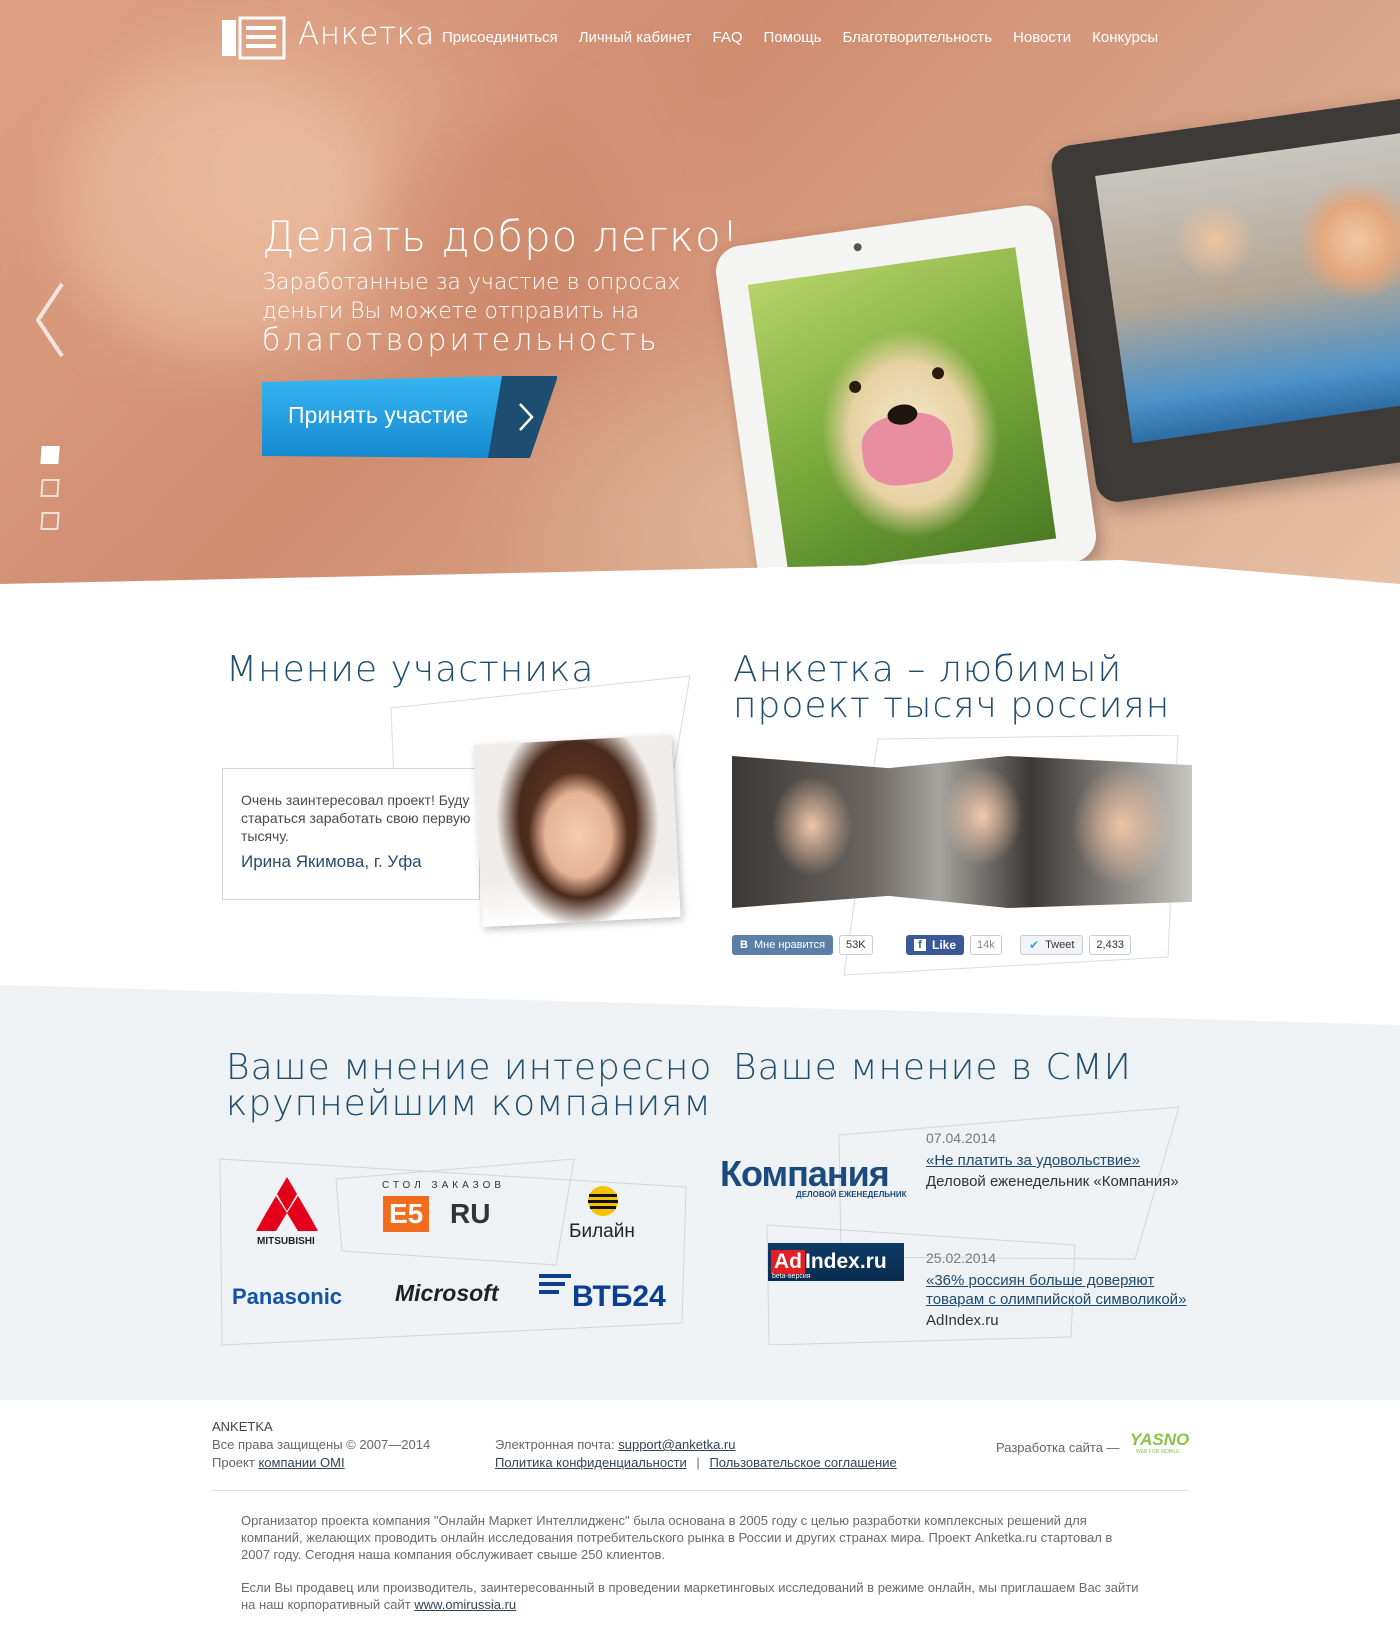  I want to click on fb-like-count: 14k, so click(986, 945).